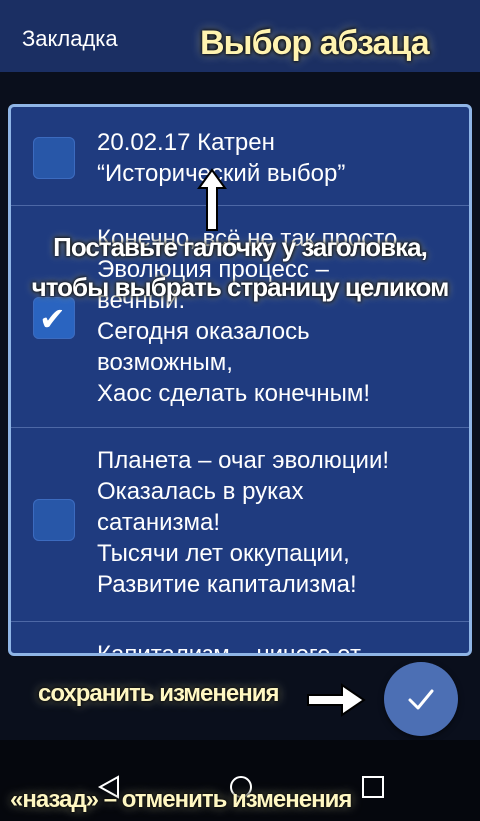  Describe the element at coordinates (315, 43) in the screenshot. I see `overlay-title: Выбор абзаца` at that location.